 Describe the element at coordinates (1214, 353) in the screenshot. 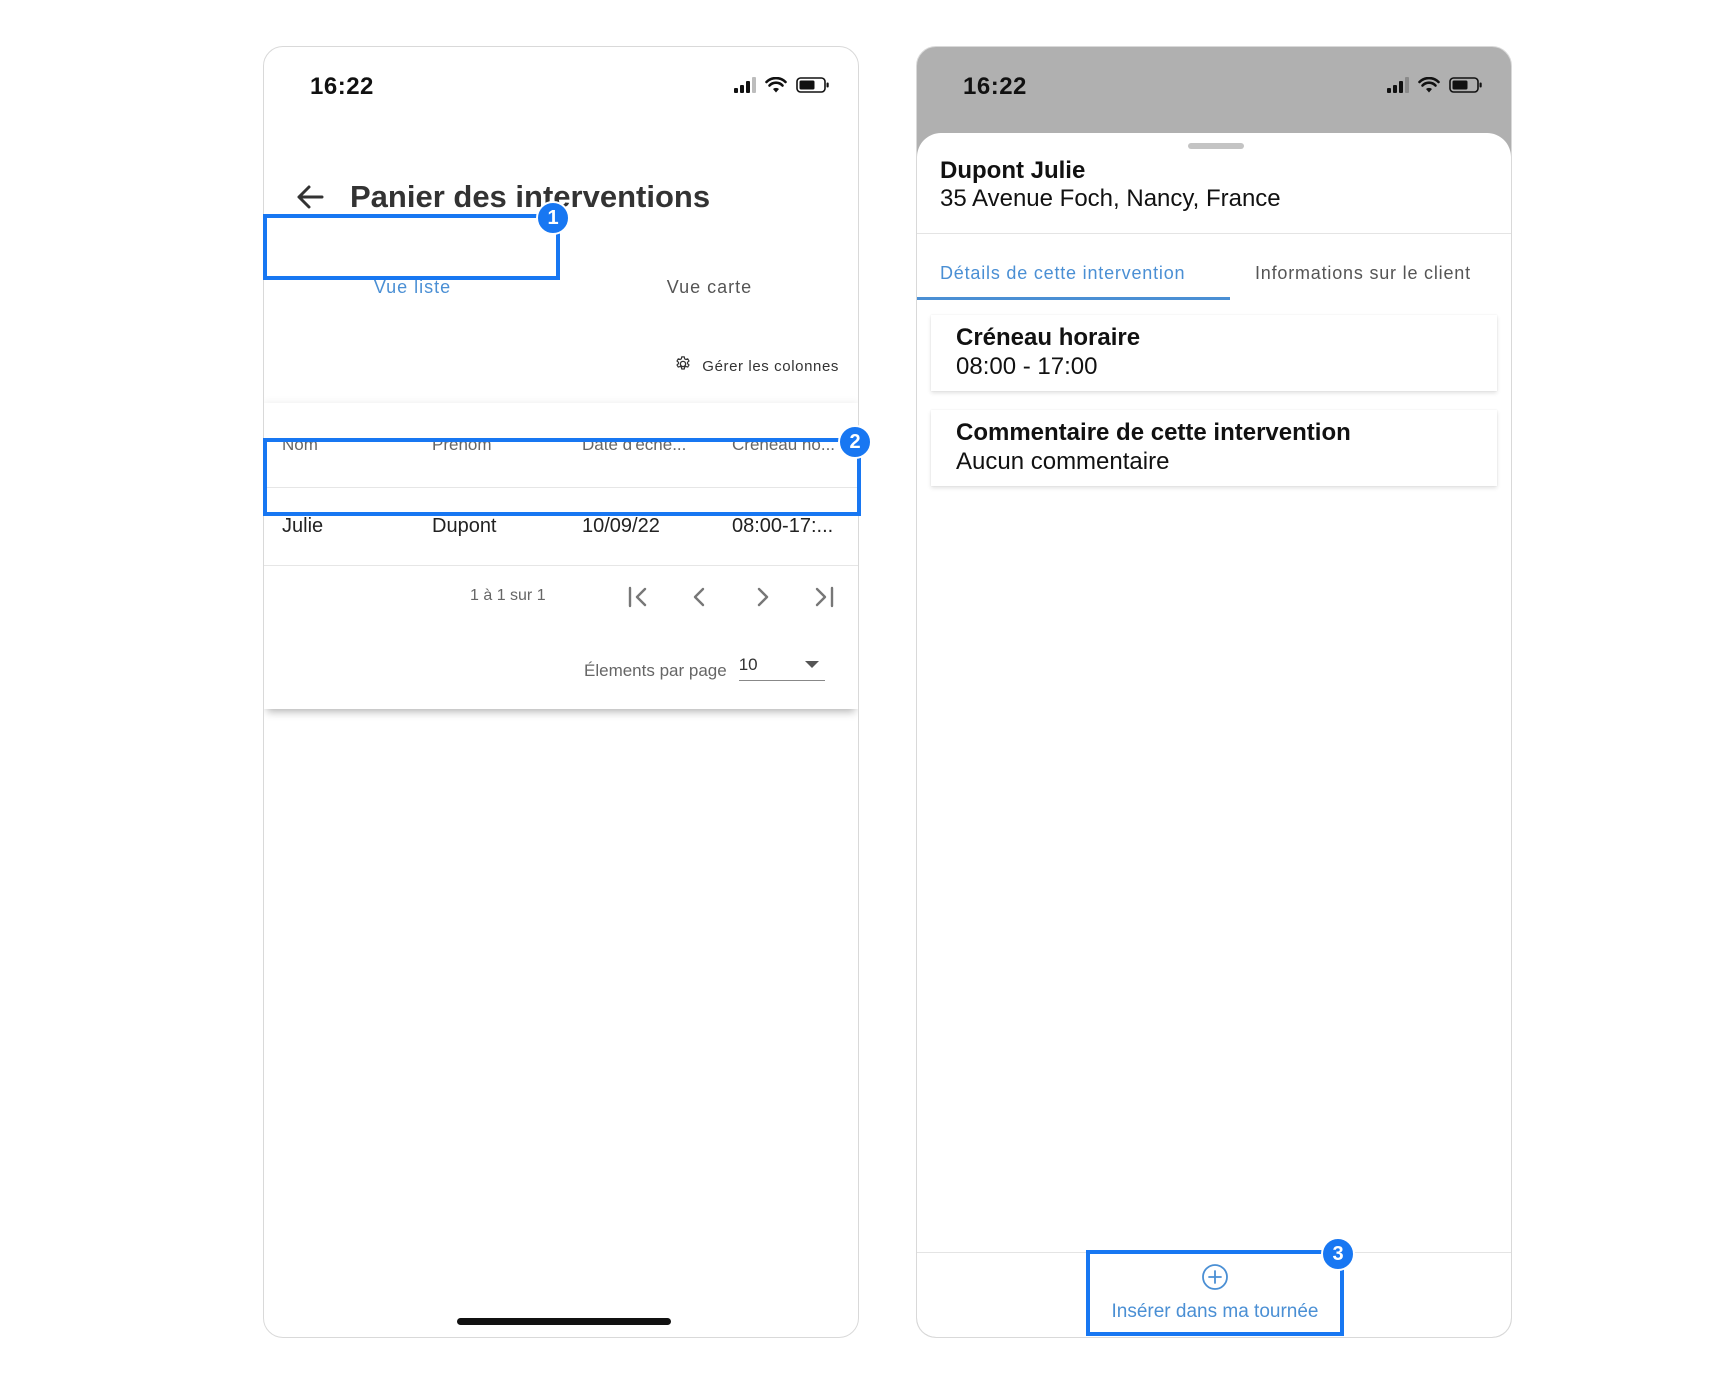

I see `time-slot-card: Créneau horaire 08:00 - 17:00` at that location.